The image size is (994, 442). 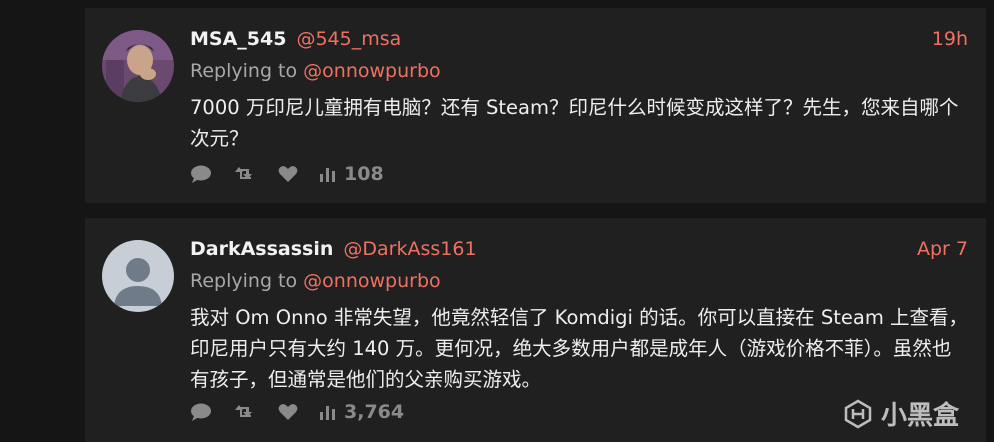 What do you see at coordinates (858, 413) in the screenshot?
I see `xiaoheihe-logo-icon` at bounding box center [858, 413].